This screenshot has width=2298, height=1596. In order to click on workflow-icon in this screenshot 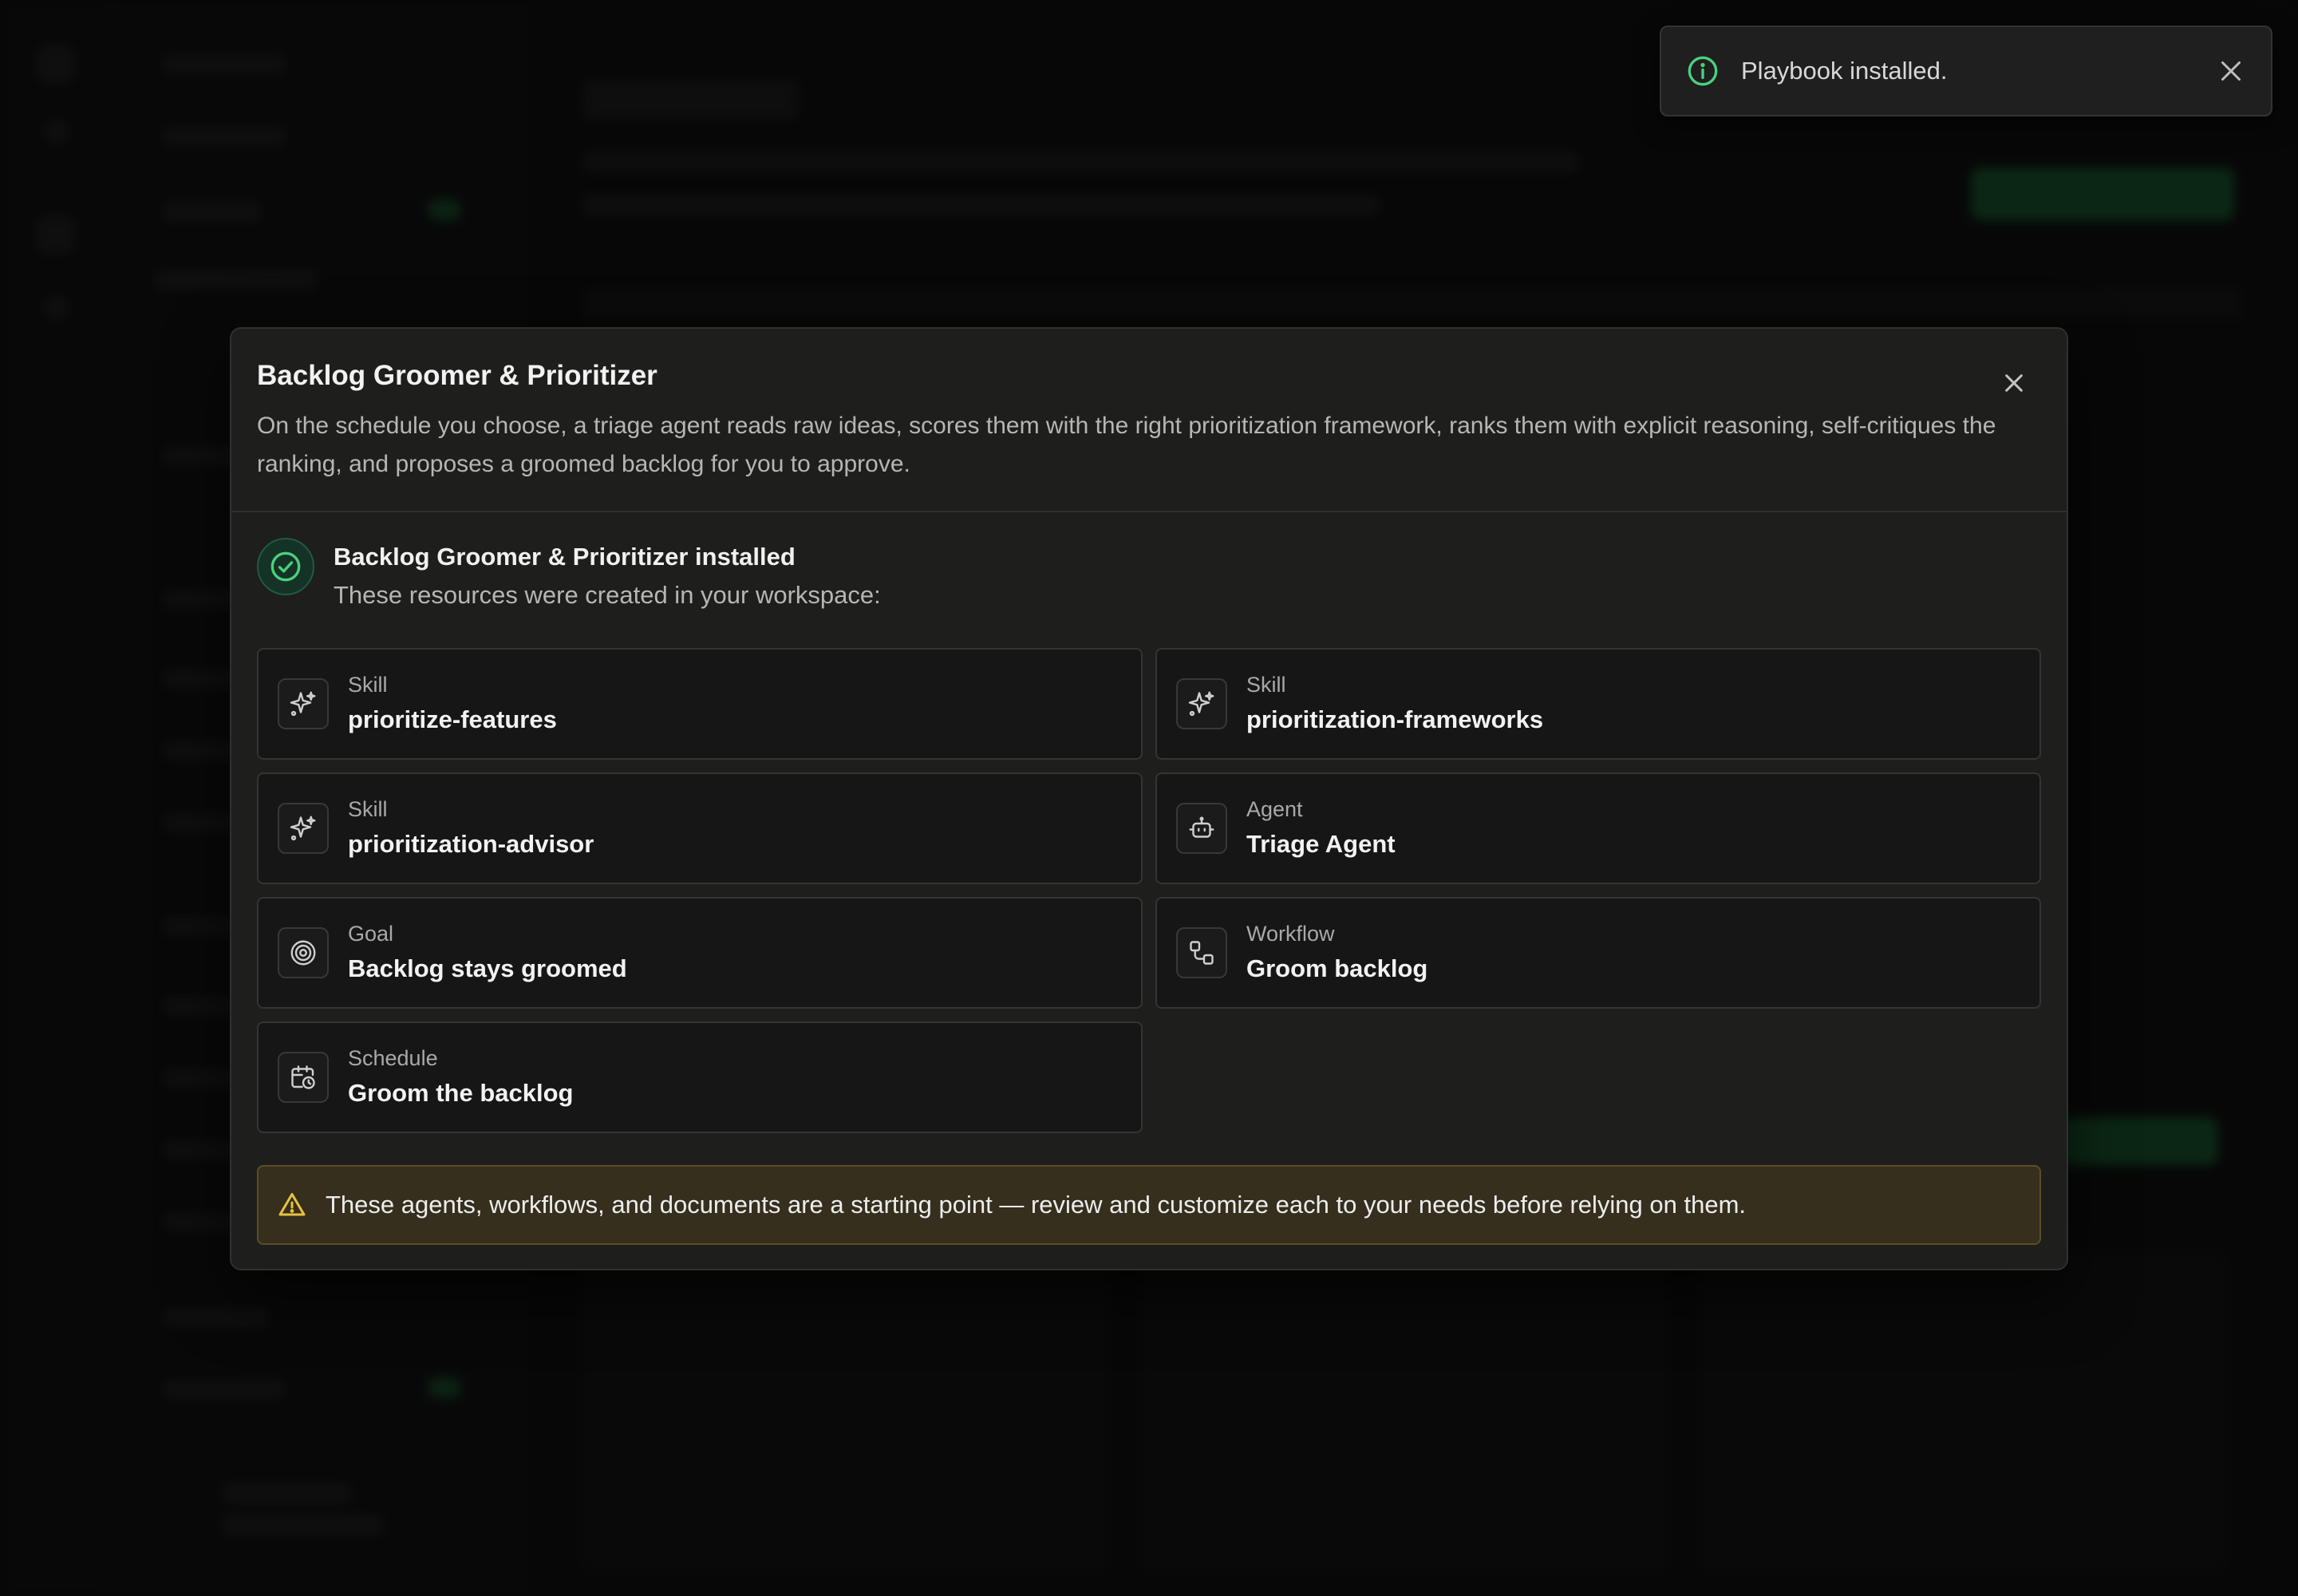, I will do `click(1202, 953)`.